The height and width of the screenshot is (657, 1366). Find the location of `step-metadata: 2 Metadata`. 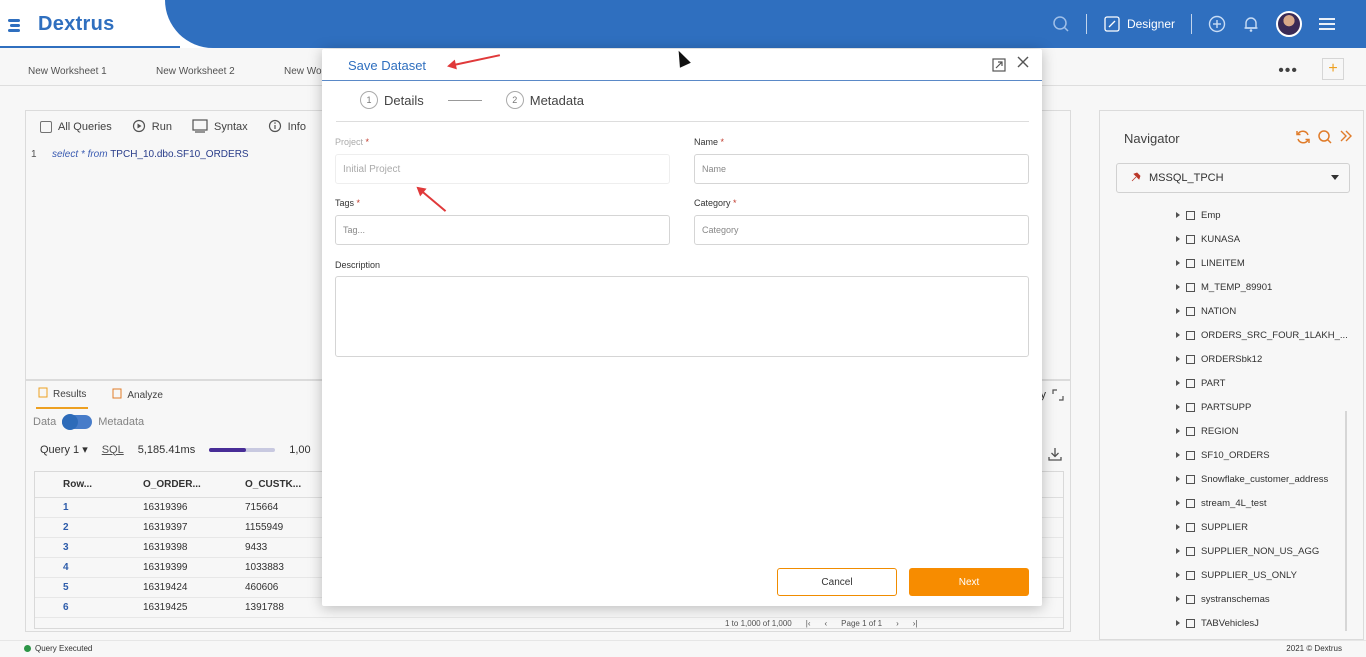

step-metadata: 2 Metadata is located at coordinates (544, 100).